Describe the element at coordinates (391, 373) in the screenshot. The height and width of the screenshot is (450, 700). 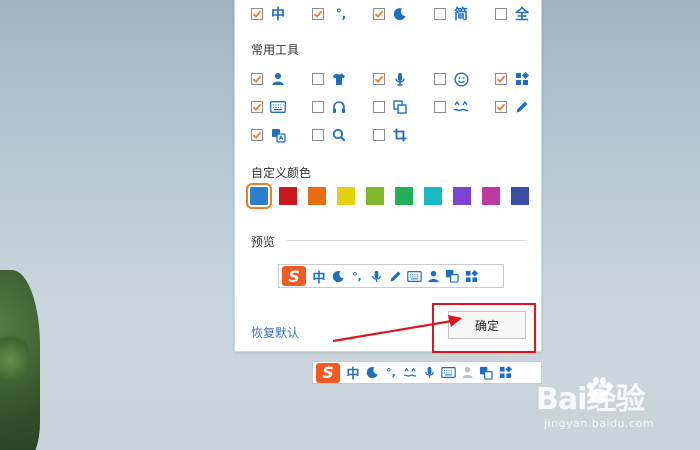
I see `punctuation-icon: °,` at that location.